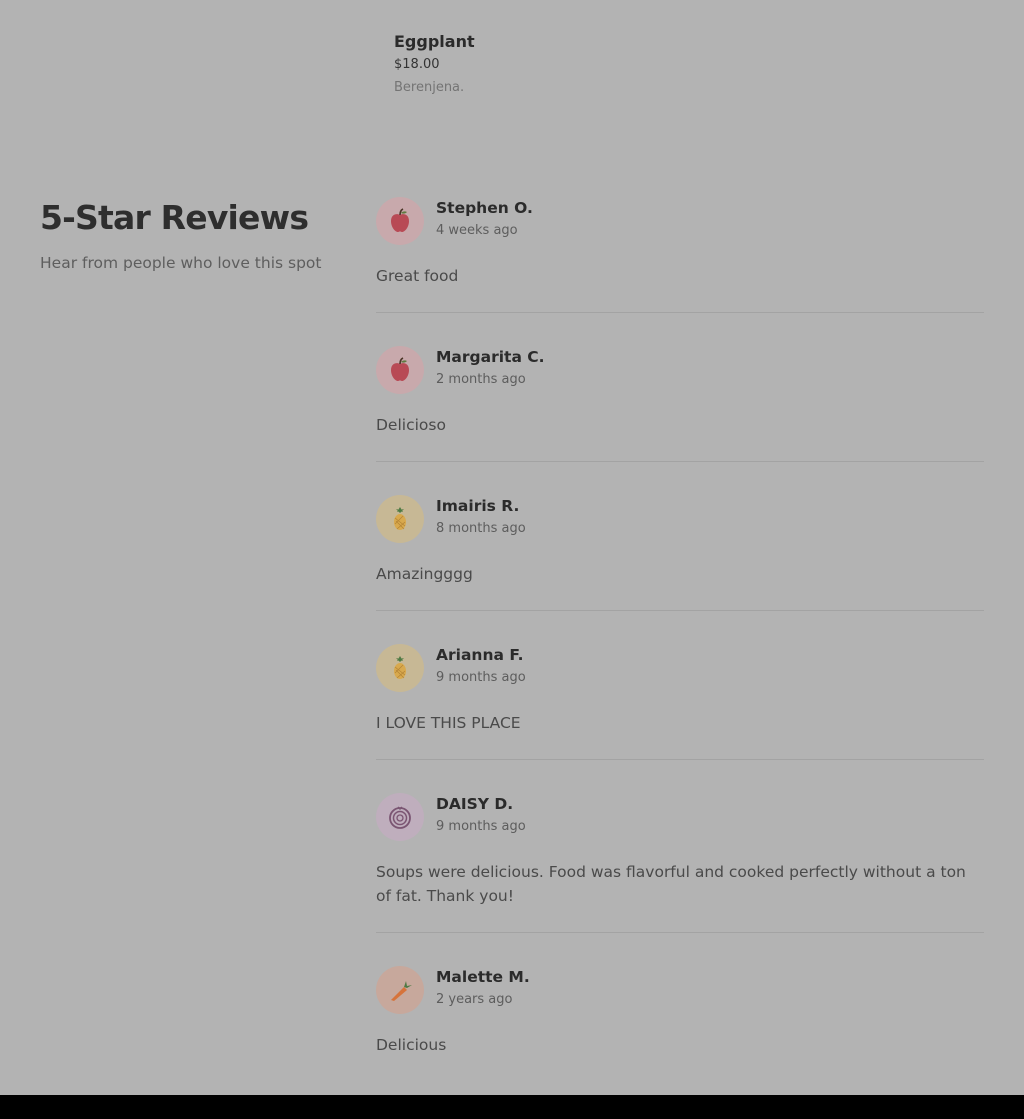 Image resolution: width=1024 pixels, height=1119 pixels. What do you see at coordinates (478, 506) in the screenshot?
I see `reviewer-name: Imairis R.` at bounding box center [478, 506].